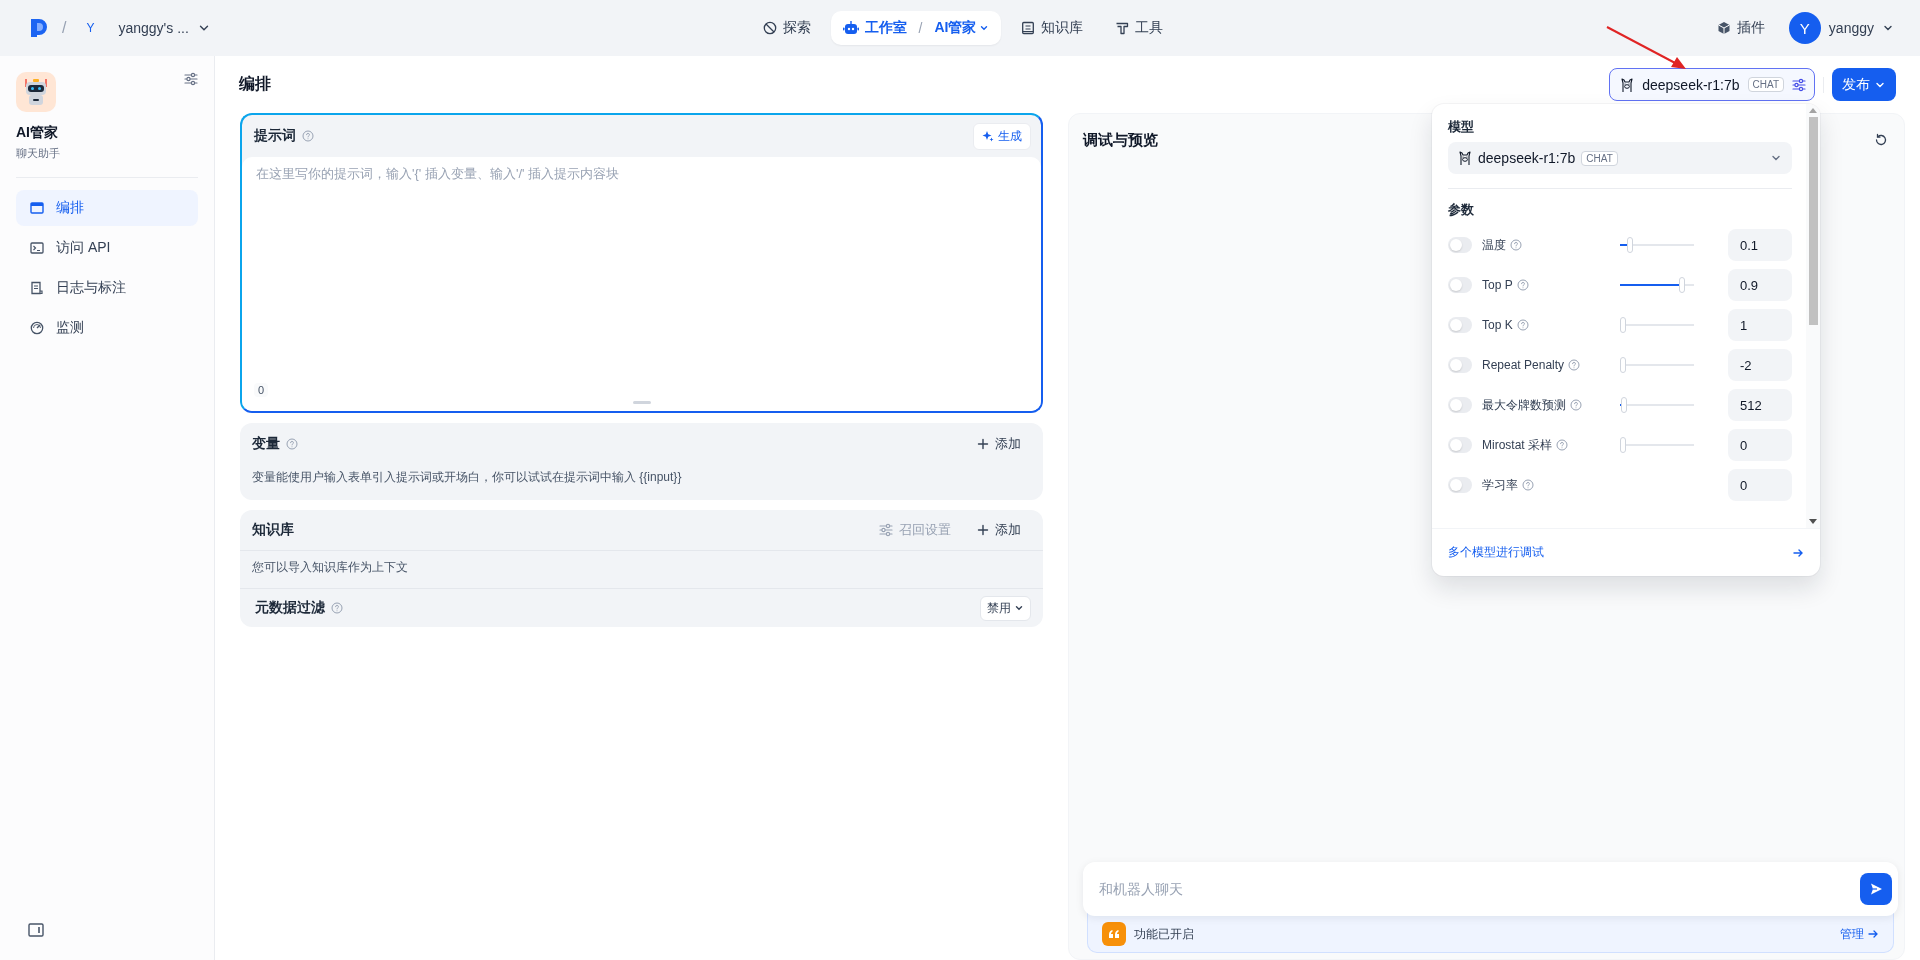 The height and width of the screenshot is (960, 1920). What do you see at coordinates (1864, 84) in the screenshot?
I see `publish-button: 发布` at bounding box center [1864, 84].